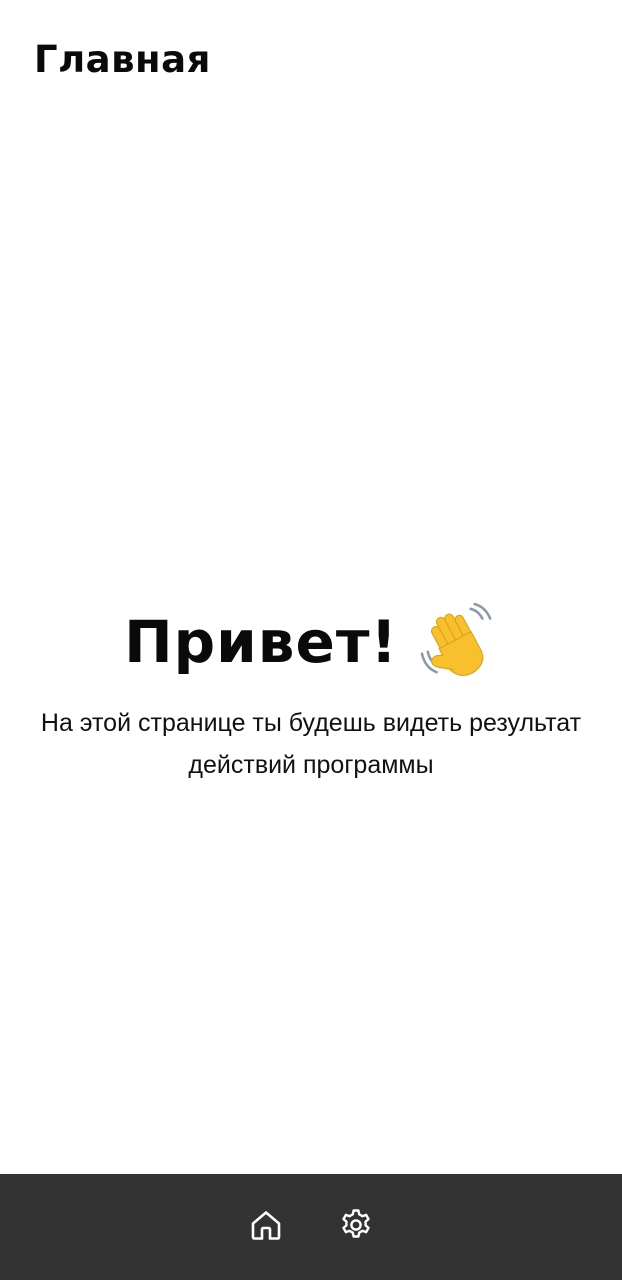 The image size is (622, 1280). What do you see at coordinates (311, 1227) in the screenshot?
I see `bottom-navigation` at bounding box center [311, 1227].